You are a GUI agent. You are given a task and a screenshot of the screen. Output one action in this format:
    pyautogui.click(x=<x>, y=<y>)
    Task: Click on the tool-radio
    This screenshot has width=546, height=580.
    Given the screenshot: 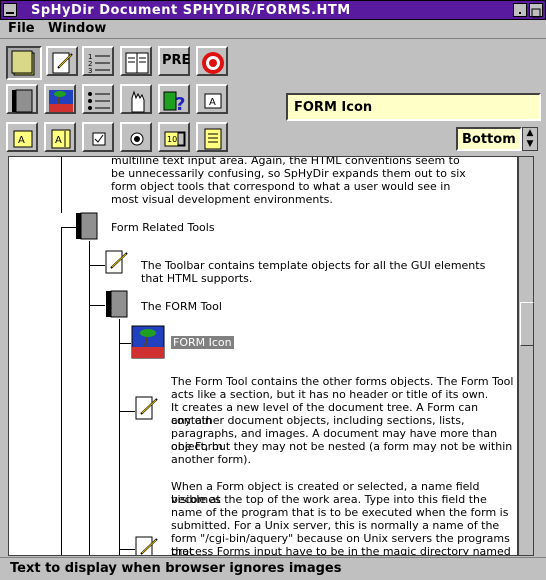 What is the action you would take?
    pyautogui.click(x=136, y=137)
    